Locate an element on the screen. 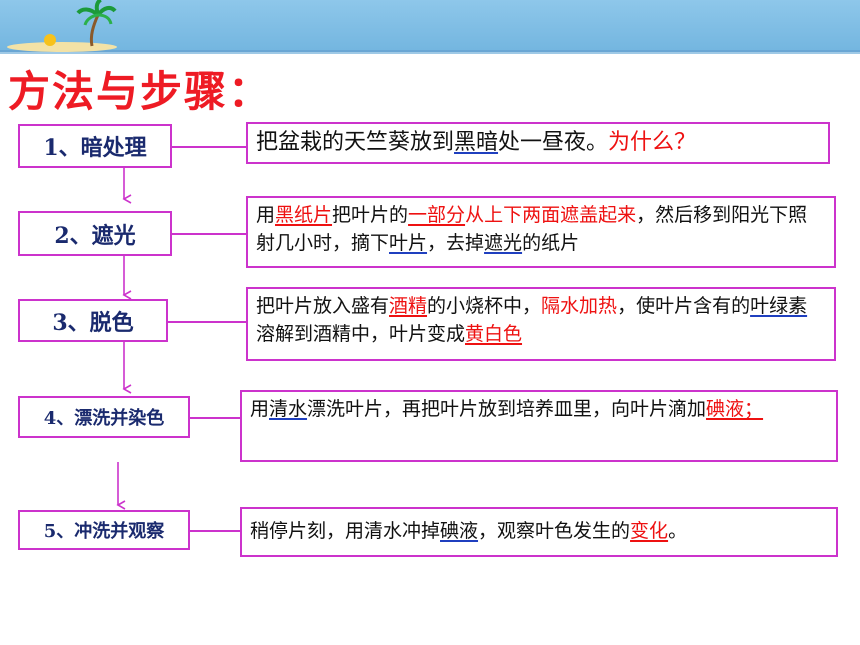  desc-2-keyword-paper: 黑纸片 is located at coordinates (304, 215).